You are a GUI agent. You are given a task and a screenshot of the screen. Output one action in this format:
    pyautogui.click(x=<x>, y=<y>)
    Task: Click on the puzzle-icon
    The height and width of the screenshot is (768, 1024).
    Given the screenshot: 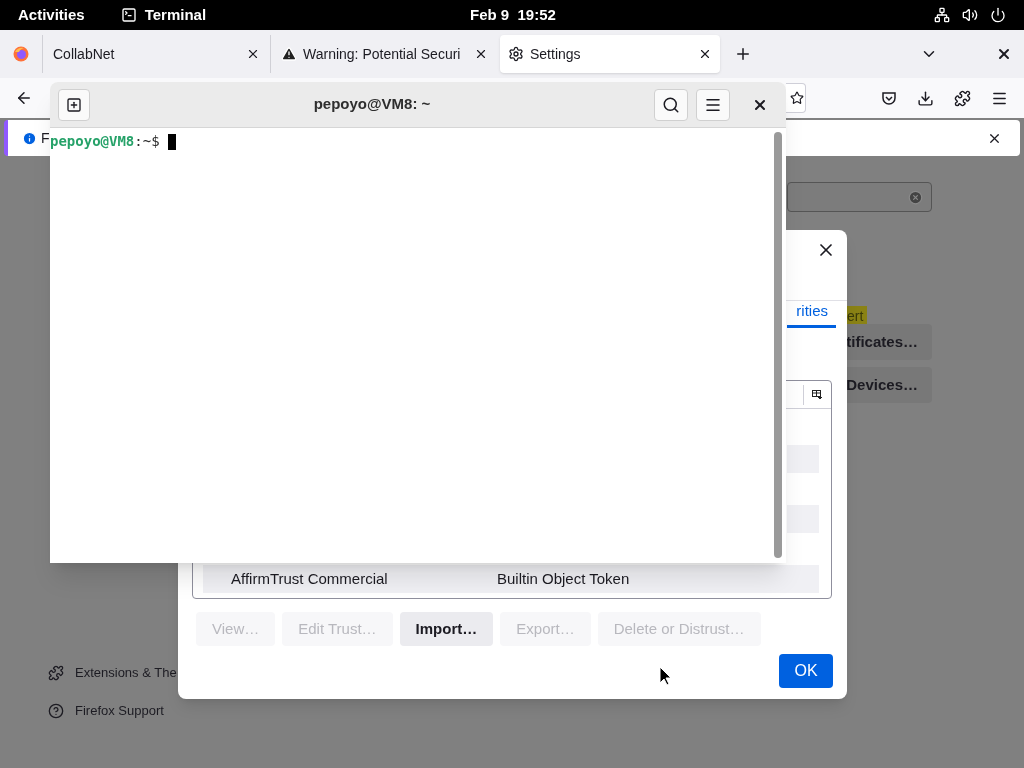 What is the action you would take?
    pyautogui.click(x=56, y=673)
    